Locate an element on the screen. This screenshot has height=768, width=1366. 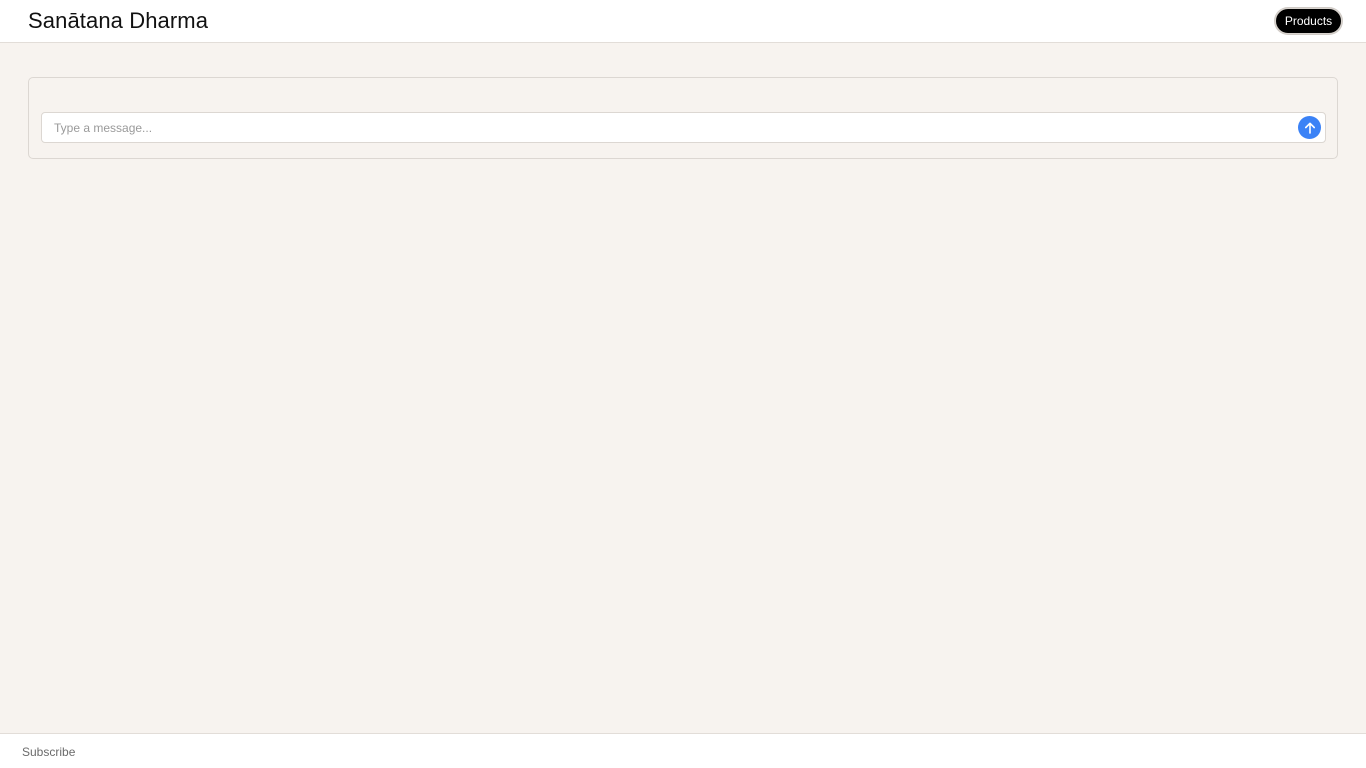
message-box is located at coordinates (683, 127).